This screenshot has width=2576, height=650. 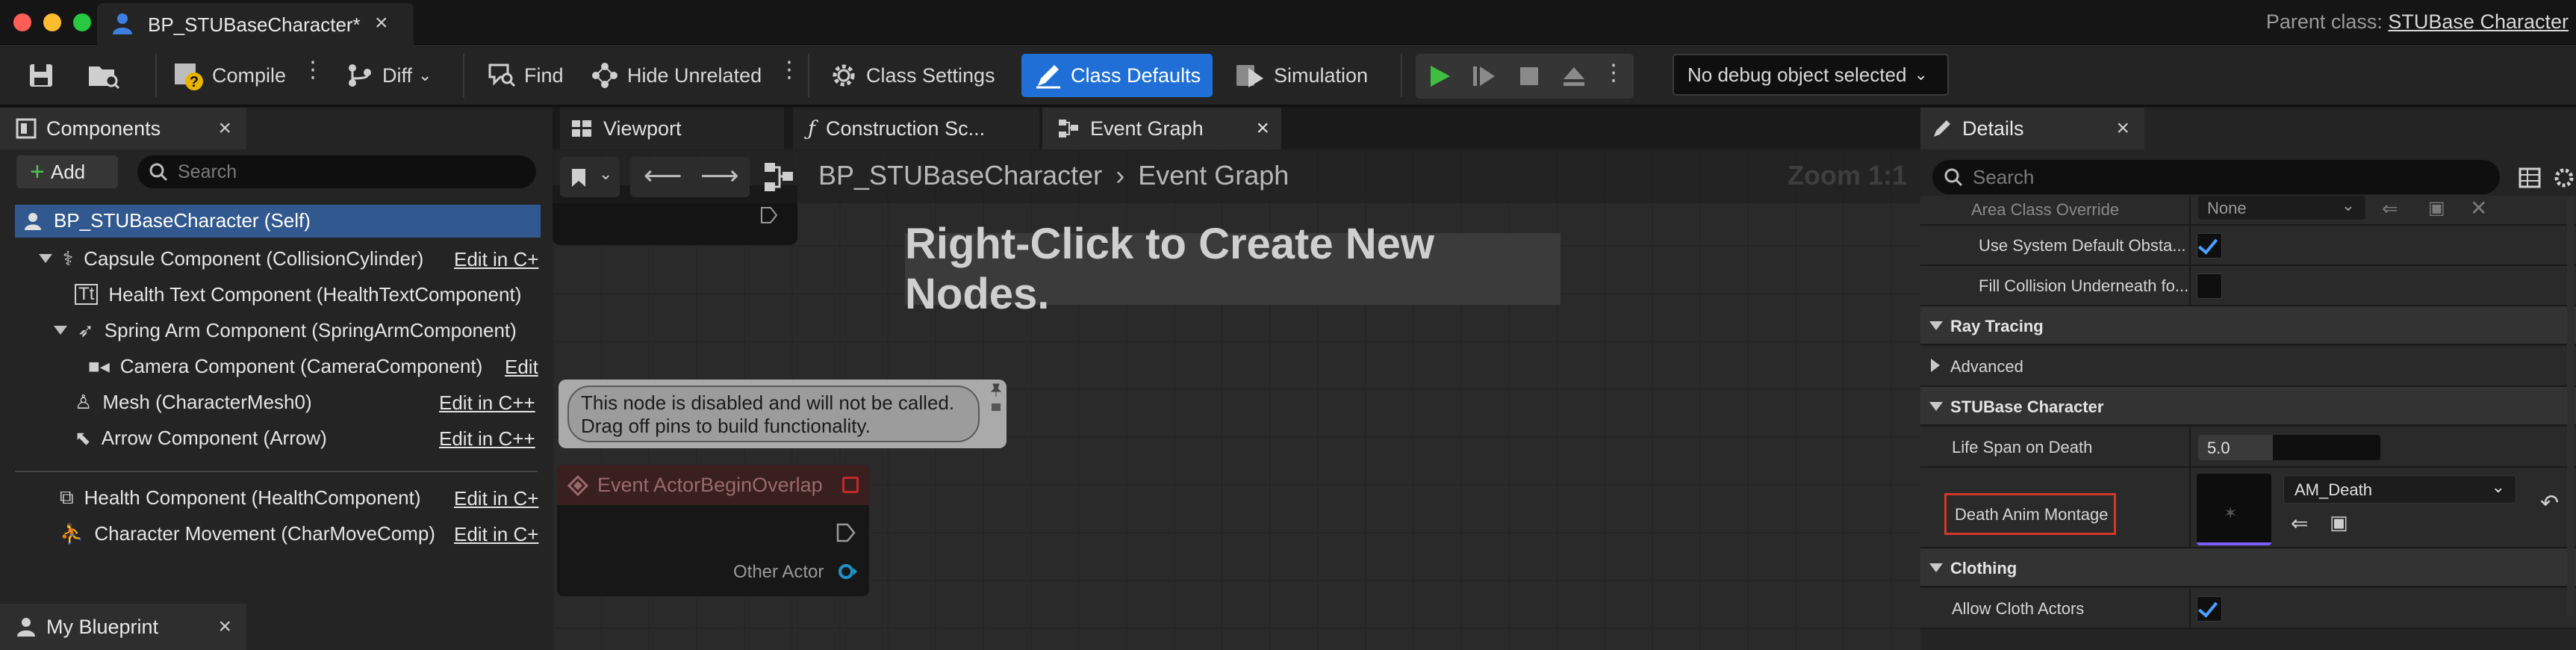 I want to click on tree-item-capsule: ⚕ Capsule Component (CollisionCylinder), so click(x=231, y=258).